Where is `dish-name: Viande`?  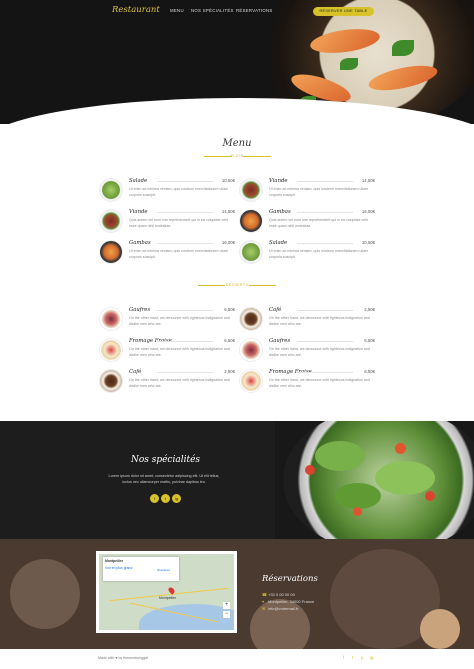 dish-name: Viande is located at coordinates (278, 181).